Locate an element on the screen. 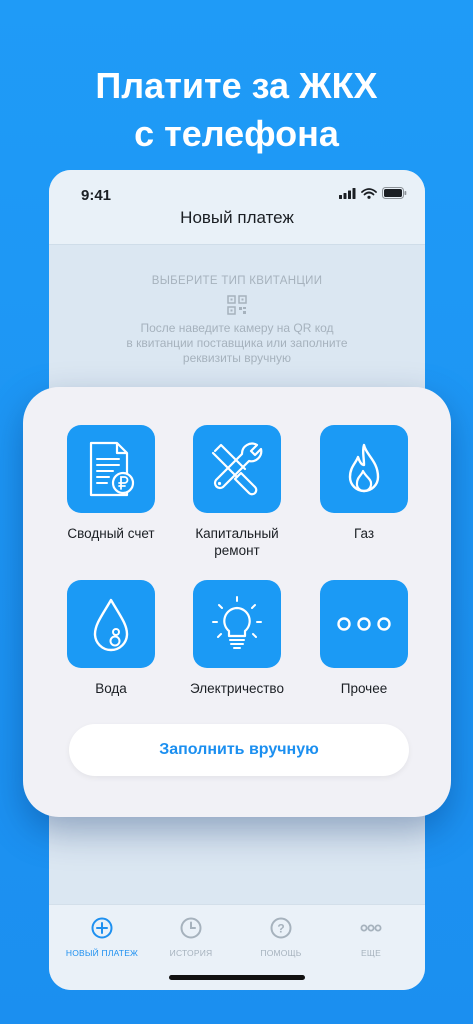  tab-history: ИСТОРИЯ is located at coordinates (191, 937).